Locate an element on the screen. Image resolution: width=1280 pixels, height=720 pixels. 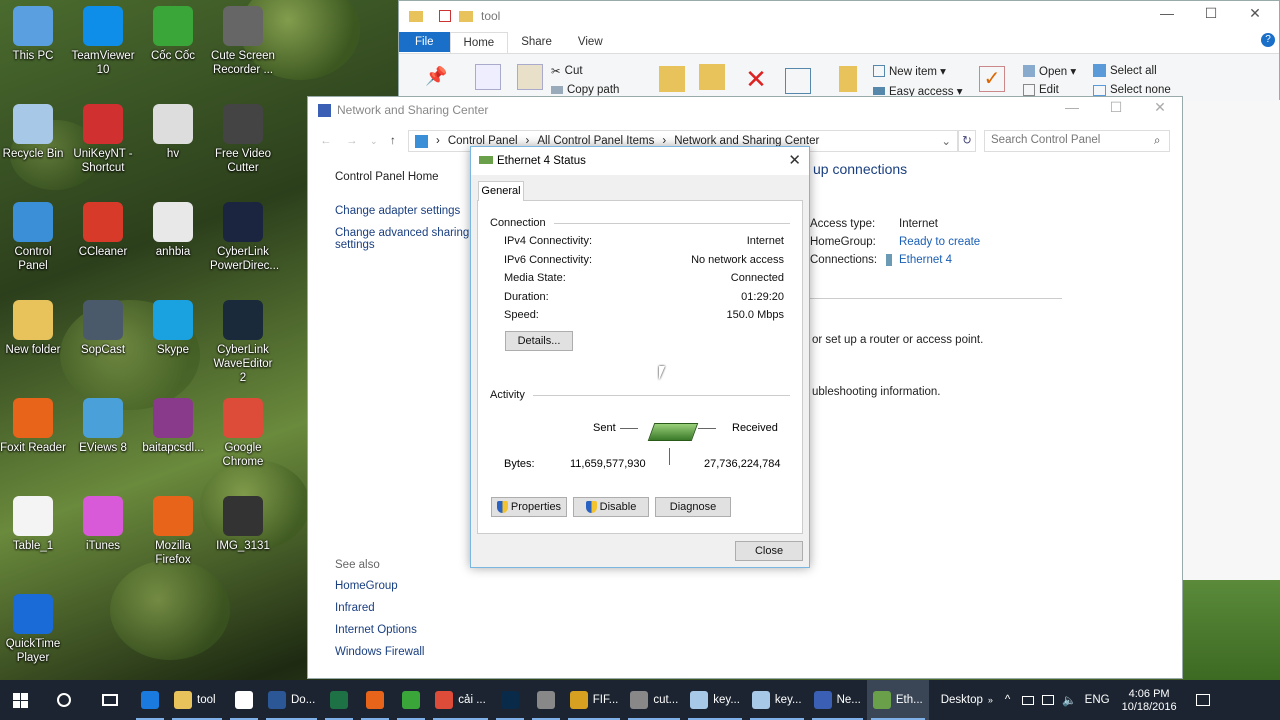
ethernet-connection-link: Ethernet 4 is located at coordinates (925, 260).